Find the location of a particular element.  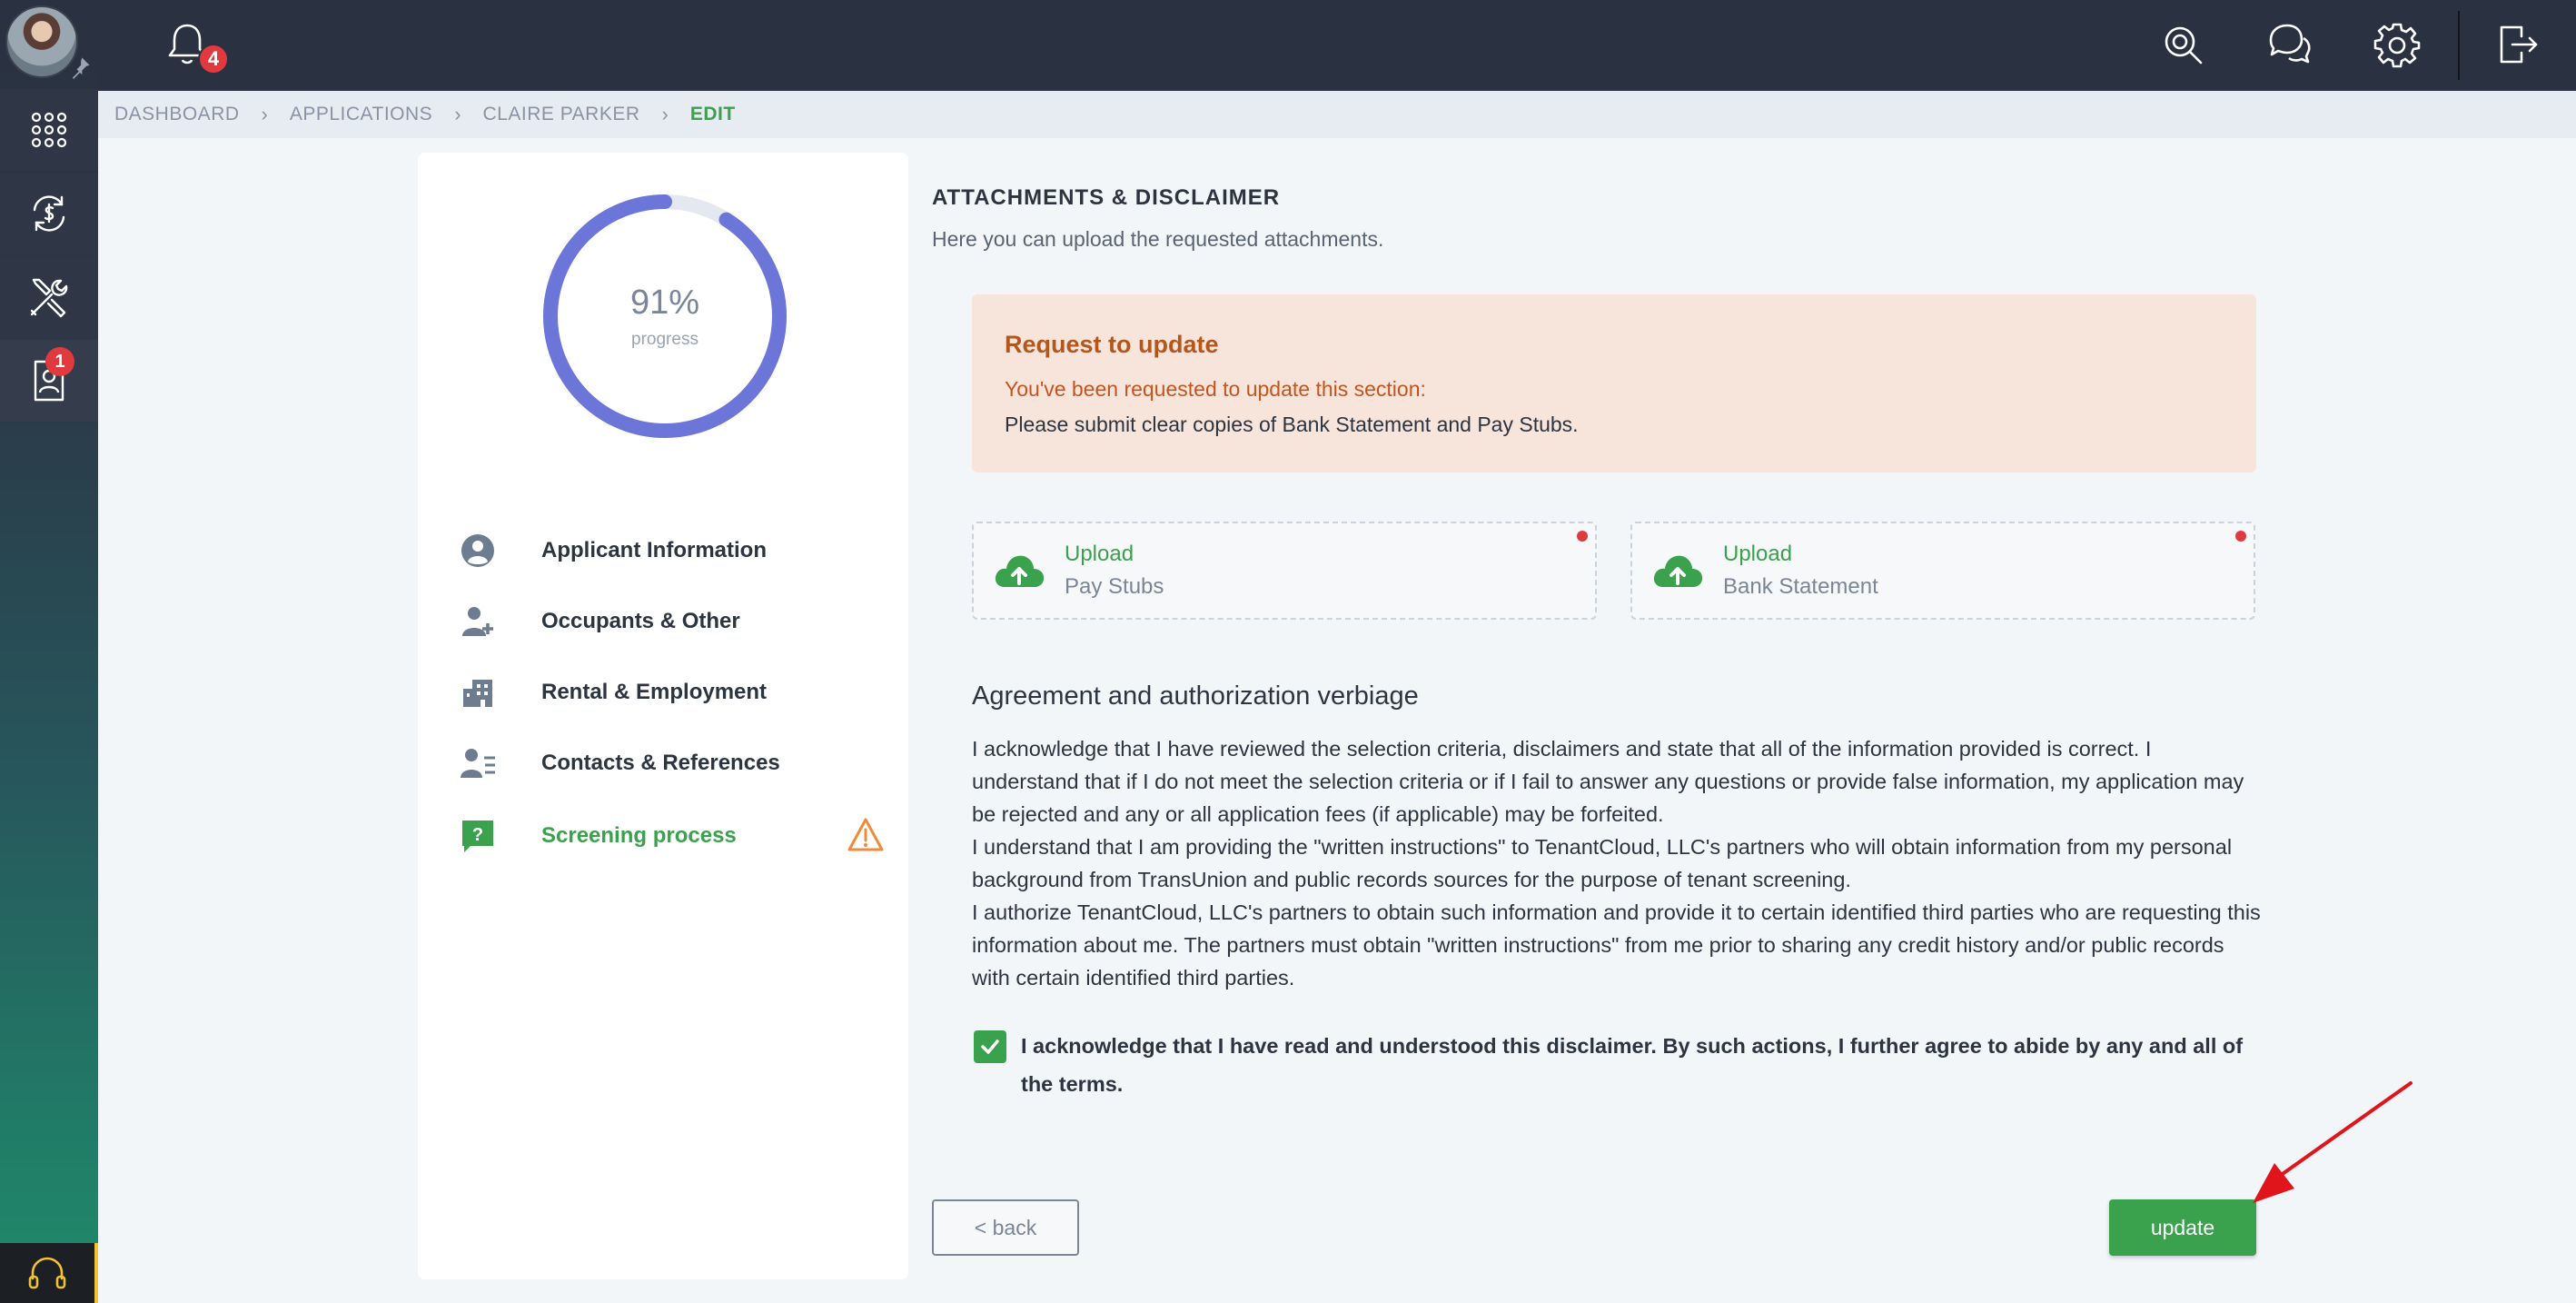

breadcrumb-applications: APPLICATIONS is located at coordinates (361, 115).